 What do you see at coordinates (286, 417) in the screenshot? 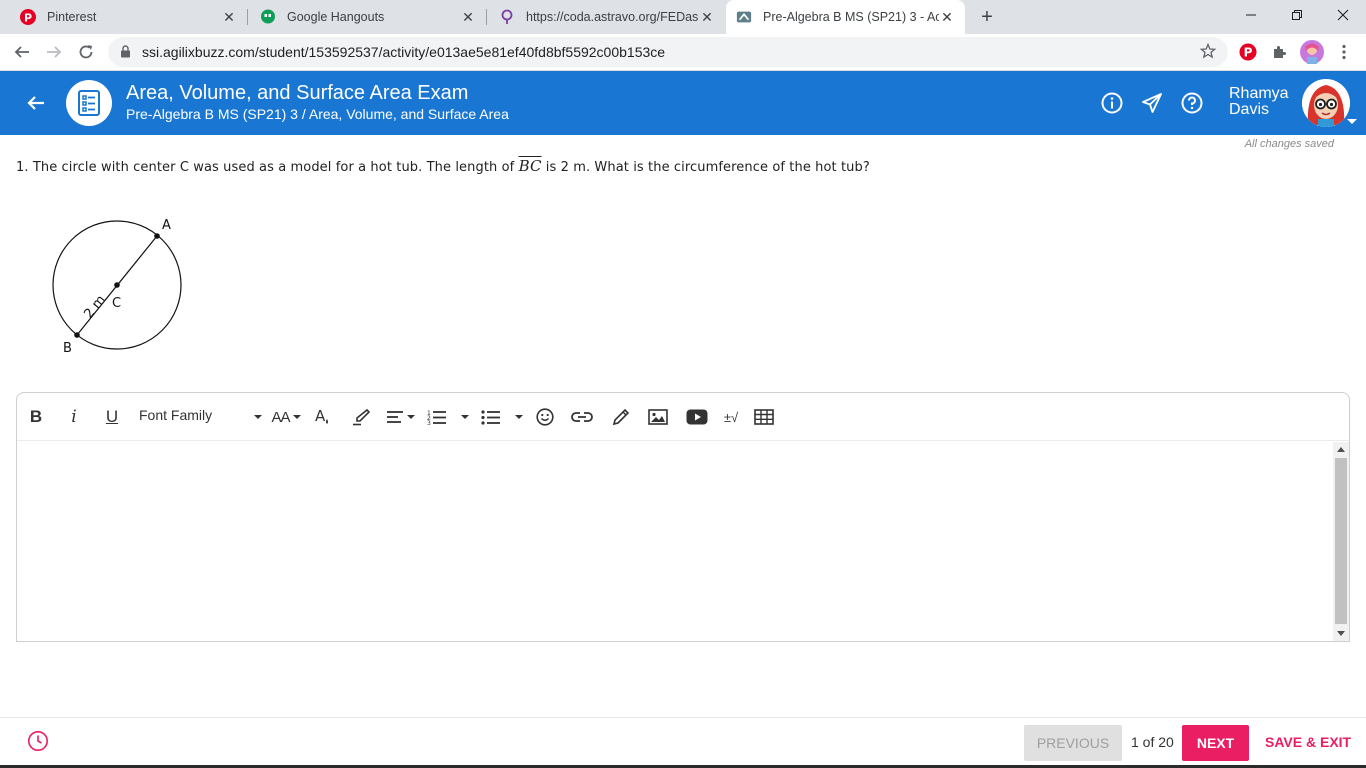
I see `font-size-icon: AA` at bounding box center [286, 417].